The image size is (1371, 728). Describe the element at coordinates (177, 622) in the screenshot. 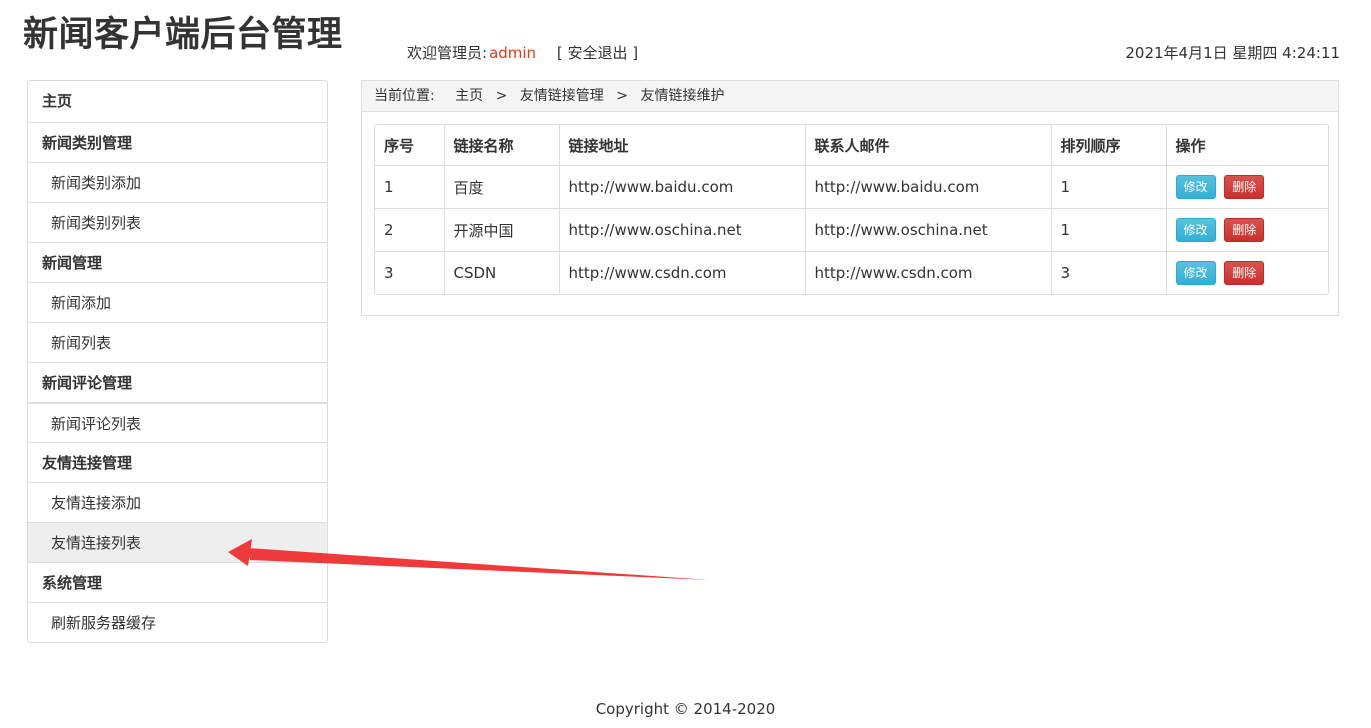

I see `sidebar-item-refresh-cache: 刷新服务器缓存` at that location.